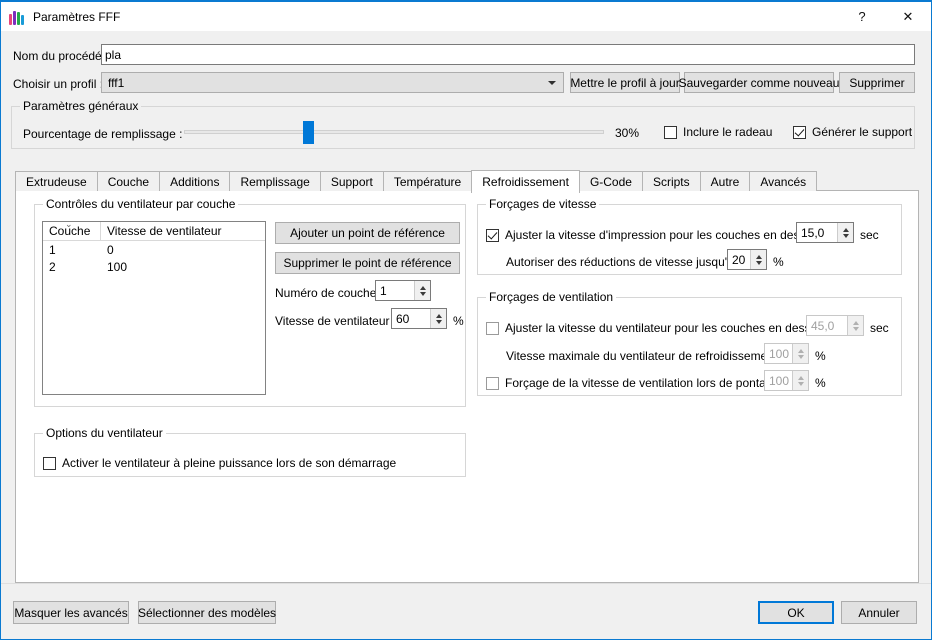 Image resolution: width=932 pixels, height=640 pixels. What do you see at coordinates (551, 297) in the screenshot?
I see `fan-overrides-title: Forçages de ventilation` at bounding box center [551, 297].